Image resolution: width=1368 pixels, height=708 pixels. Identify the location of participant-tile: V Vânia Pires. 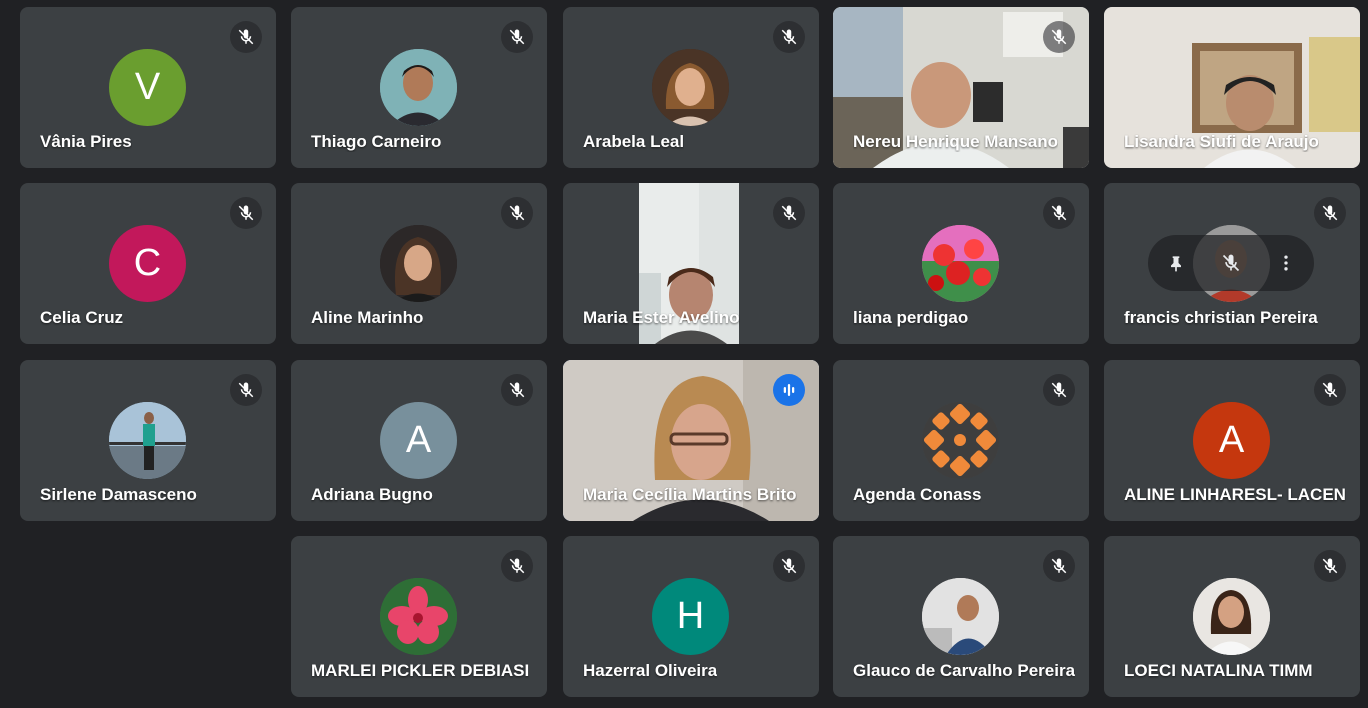
(148, 87).